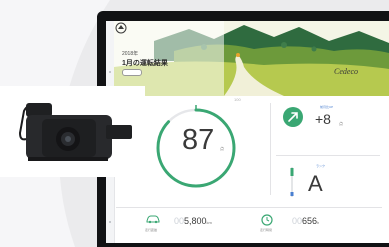 Image resolution: width=389 pixels, height=247 pixels. What do you see at coordinates (121, 28) in the screenshot?
I see `brand-emblem-icon` at bounding box center [121, 28].